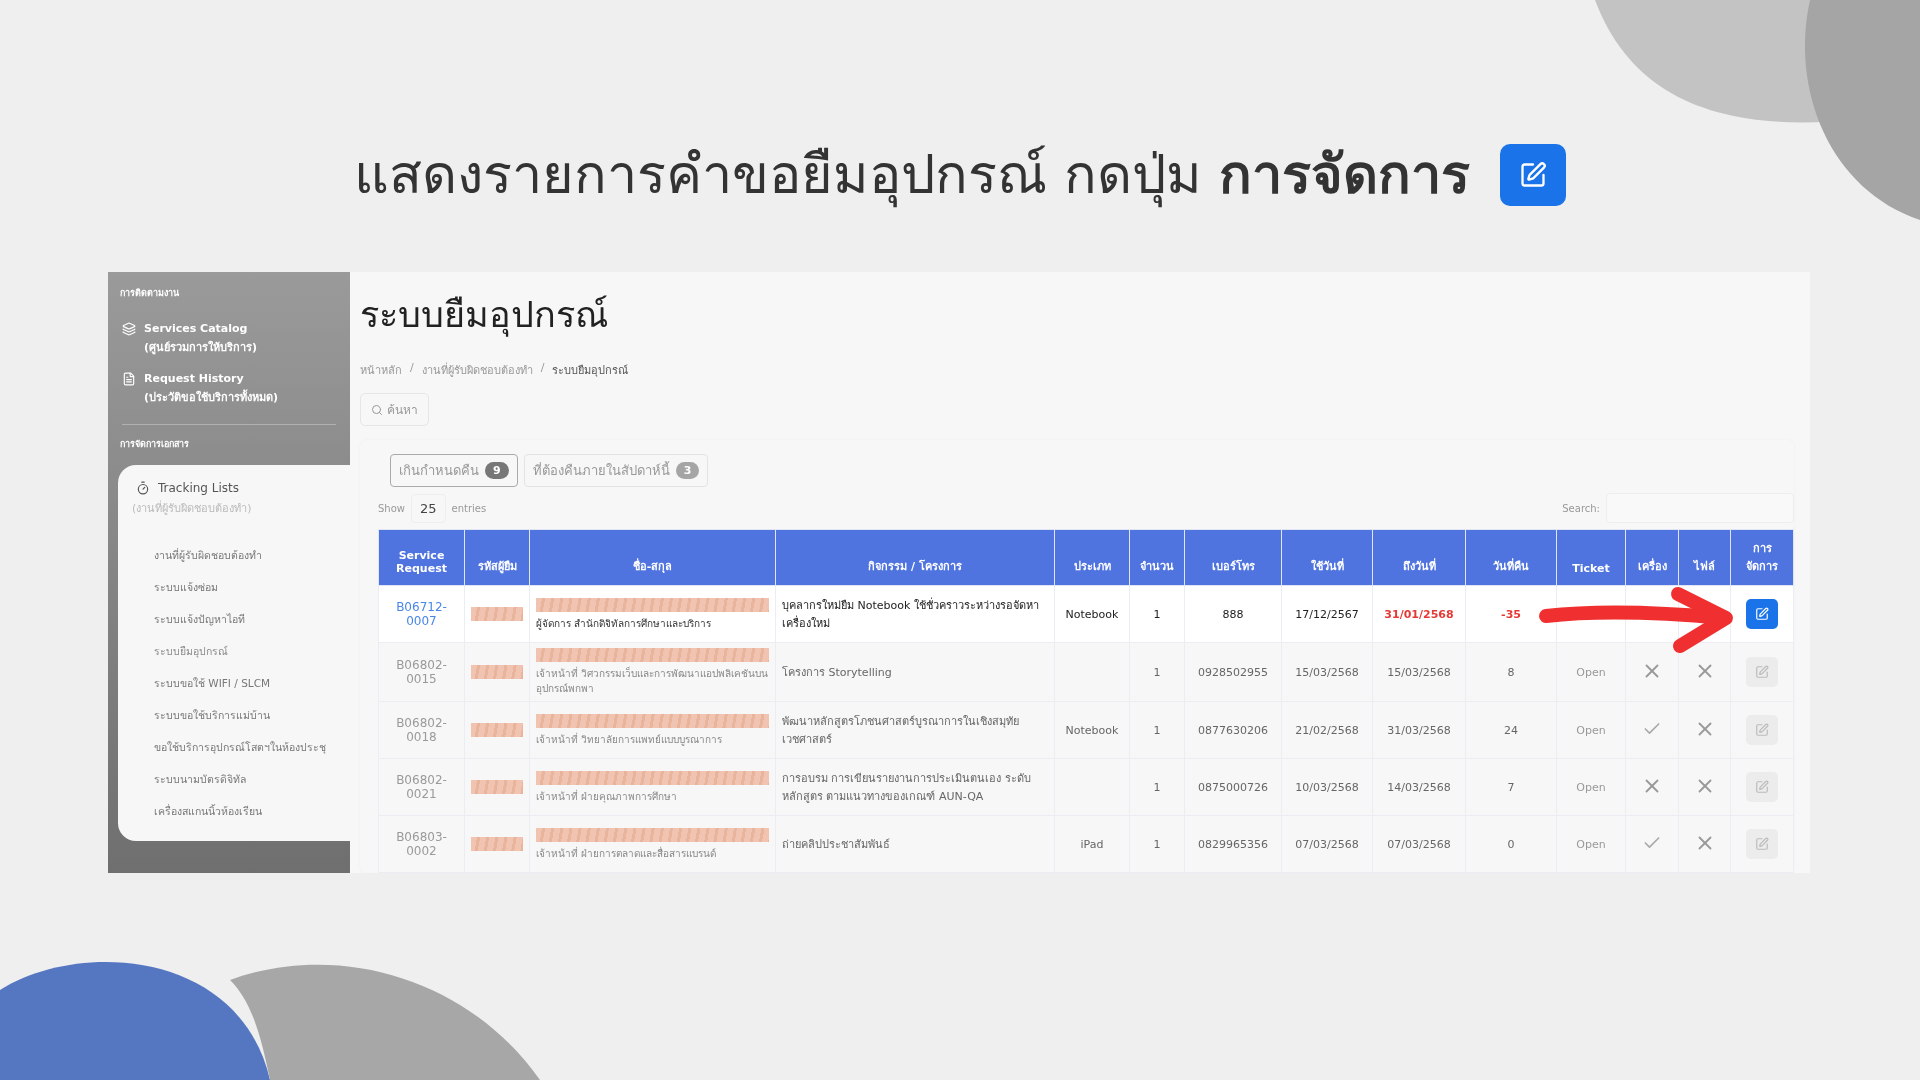  I want to click on table-cell: 7, so click(1511, 787).